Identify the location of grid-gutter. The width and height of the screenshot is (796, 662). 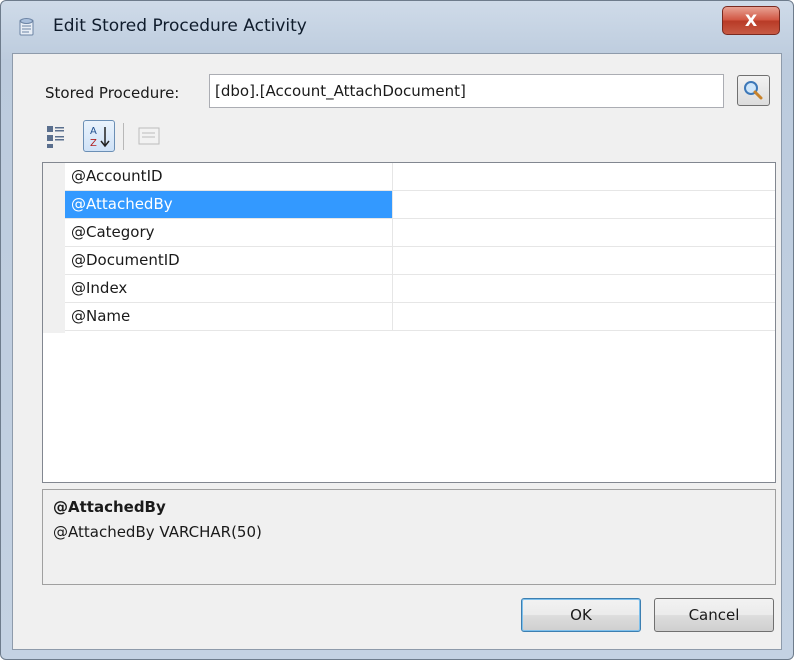
(54, 248).